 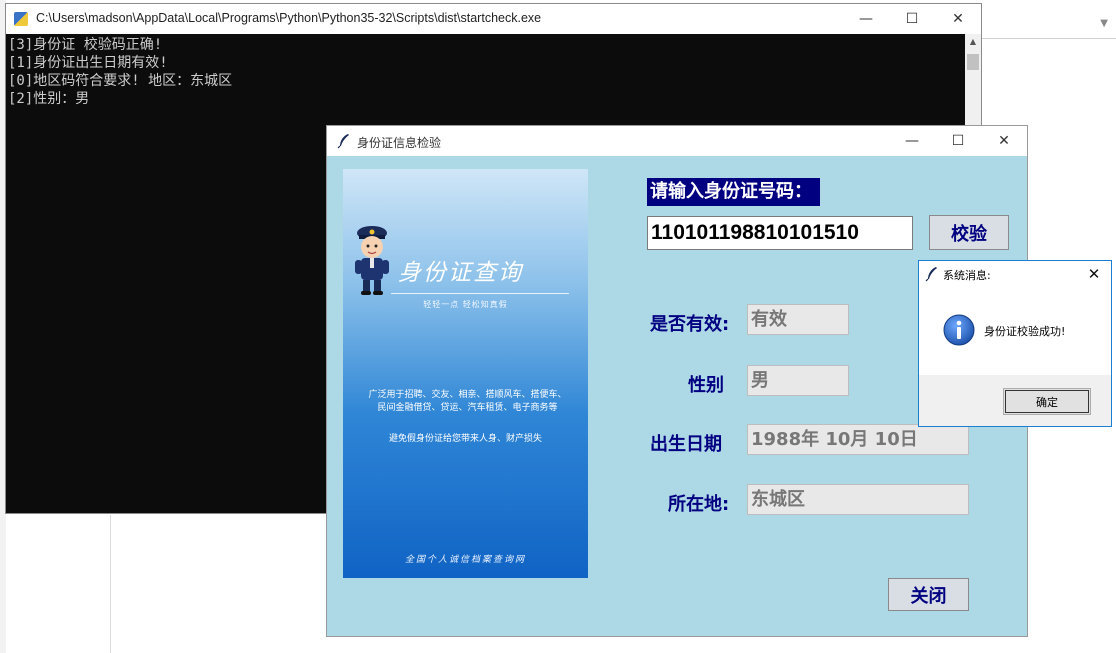 What do you see at coordinates (85, 45) in the screenshot?
I see `console-line: [3]身份证 校验码正确!` at bounding box center [85, 45].